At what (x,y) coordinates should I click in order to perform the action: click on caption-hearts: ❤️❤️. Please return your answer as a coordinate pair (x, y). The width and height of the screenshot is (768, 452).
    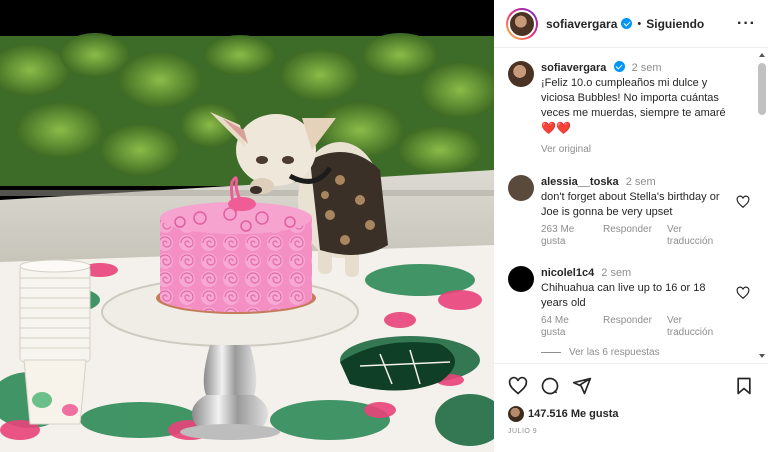
    Looking at the image, I should click on (556, 128).